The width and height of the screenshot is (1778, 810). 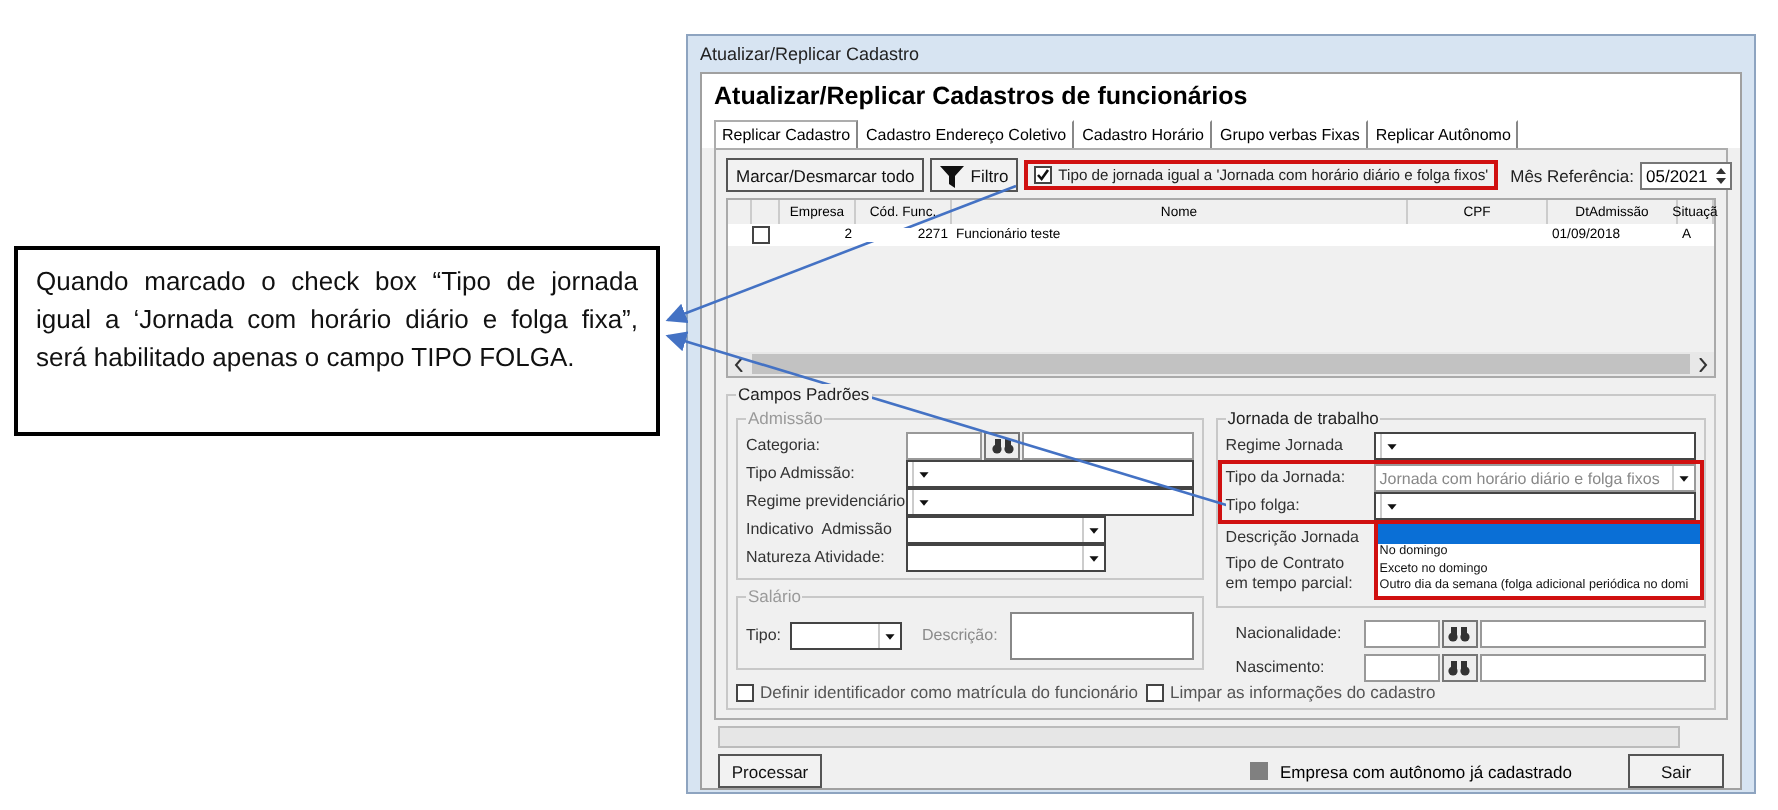 What do you see at coordinates (337, 341) in the screenshot?
I see `callout-text: Quando marcado o check box “Tipo de jornada igual a ‘Jornada com horário diário e folga fixa”, será habilitado apenas o campo TIPO FOLGA.` at bounding box center [337, 341].